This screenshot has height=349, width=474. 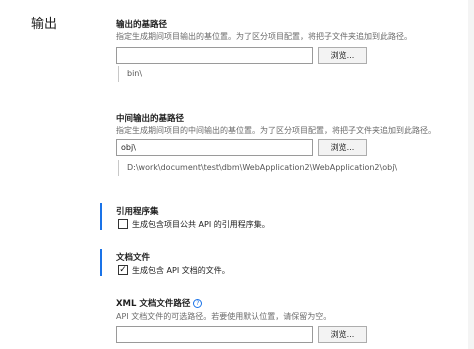 I want to click on intermediate-output-heading: 中间输出的基路径, so click(x=150, y=119).